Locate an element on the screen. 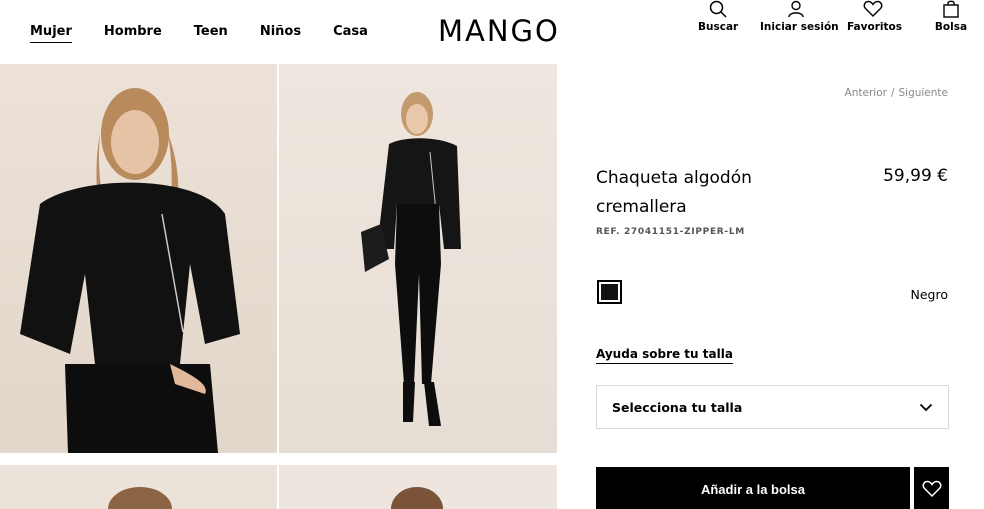 Image resolution: width=984 pixels, height=509 pixels. main-nav: Mujer Hombre Teen Niños Casa is located at coordinates (199, 33).